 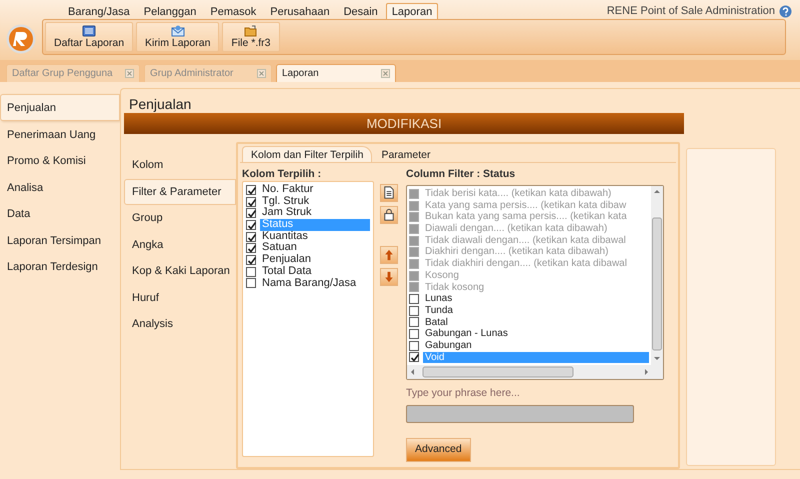 What do you see at coordinates (438, 450) in the screenshot?
I see `advanced-button: Advanced` at bounding box center [438, 450].